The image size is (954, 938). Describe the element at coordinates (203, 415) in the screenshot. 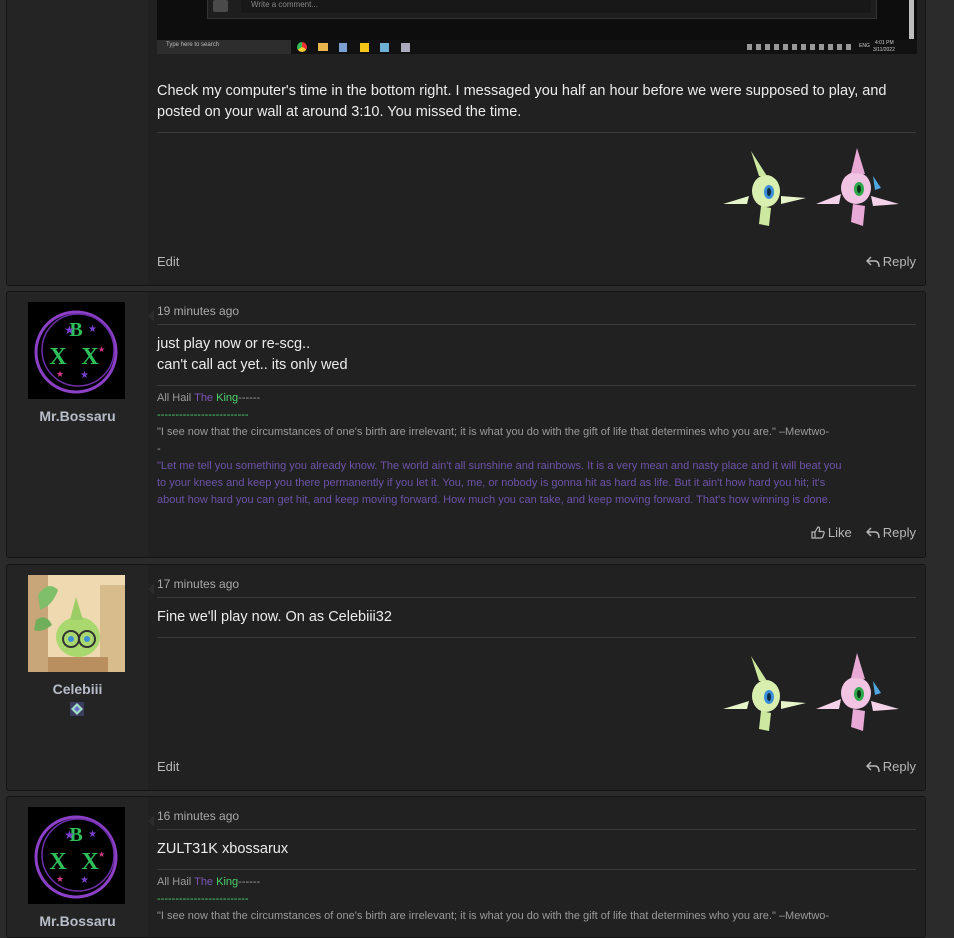

I see `sig-dash-line: -------------------------` at that location.